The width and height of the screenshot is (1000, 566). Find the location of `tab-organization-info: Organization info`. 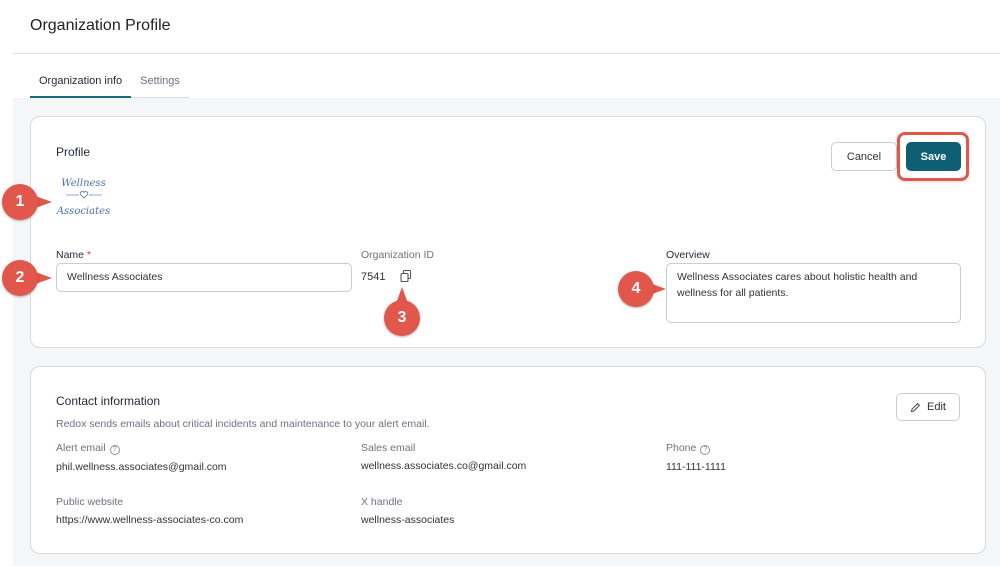

tab-organization-info: Organization info is located at coordinates (81, 86).